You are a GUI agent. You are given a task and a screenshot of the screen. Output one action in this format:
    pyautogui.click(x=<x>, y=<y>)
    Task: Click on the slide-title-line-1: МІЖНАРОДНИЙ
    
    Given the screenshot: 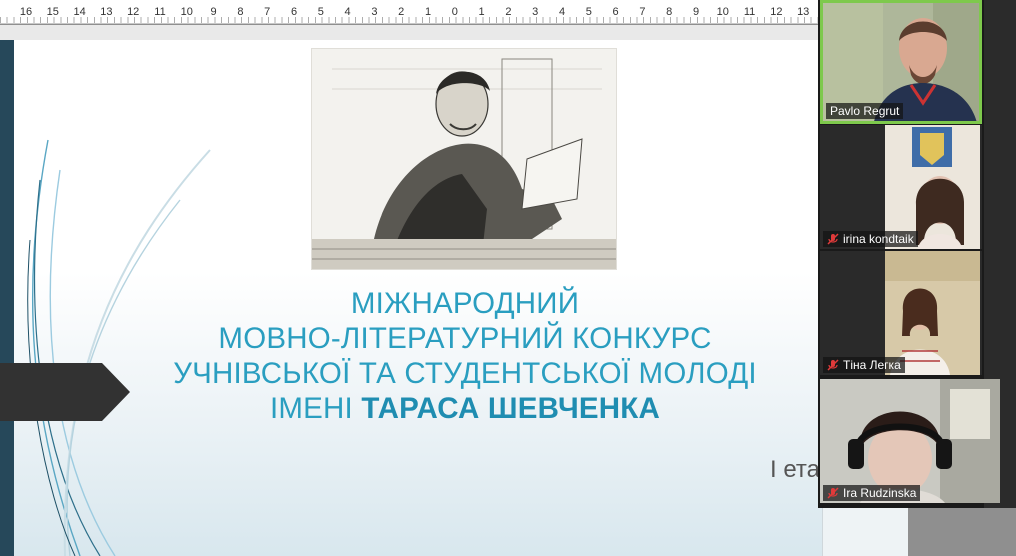 What is the action you would take?
    pyautogui.click(x=465, y=303)
    